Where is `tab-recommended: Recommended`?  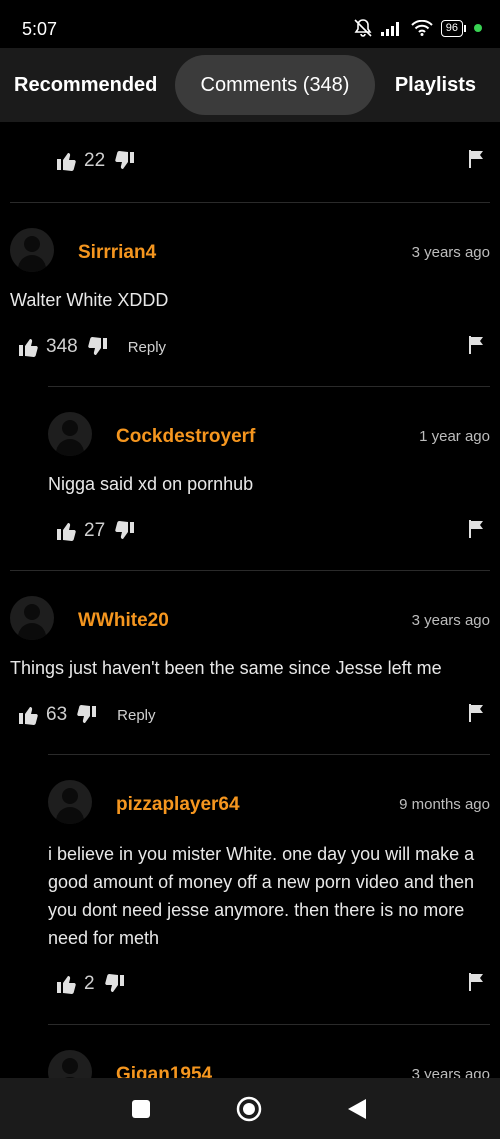 tab-recommended: Recommended is located at coordinates (85, 85).